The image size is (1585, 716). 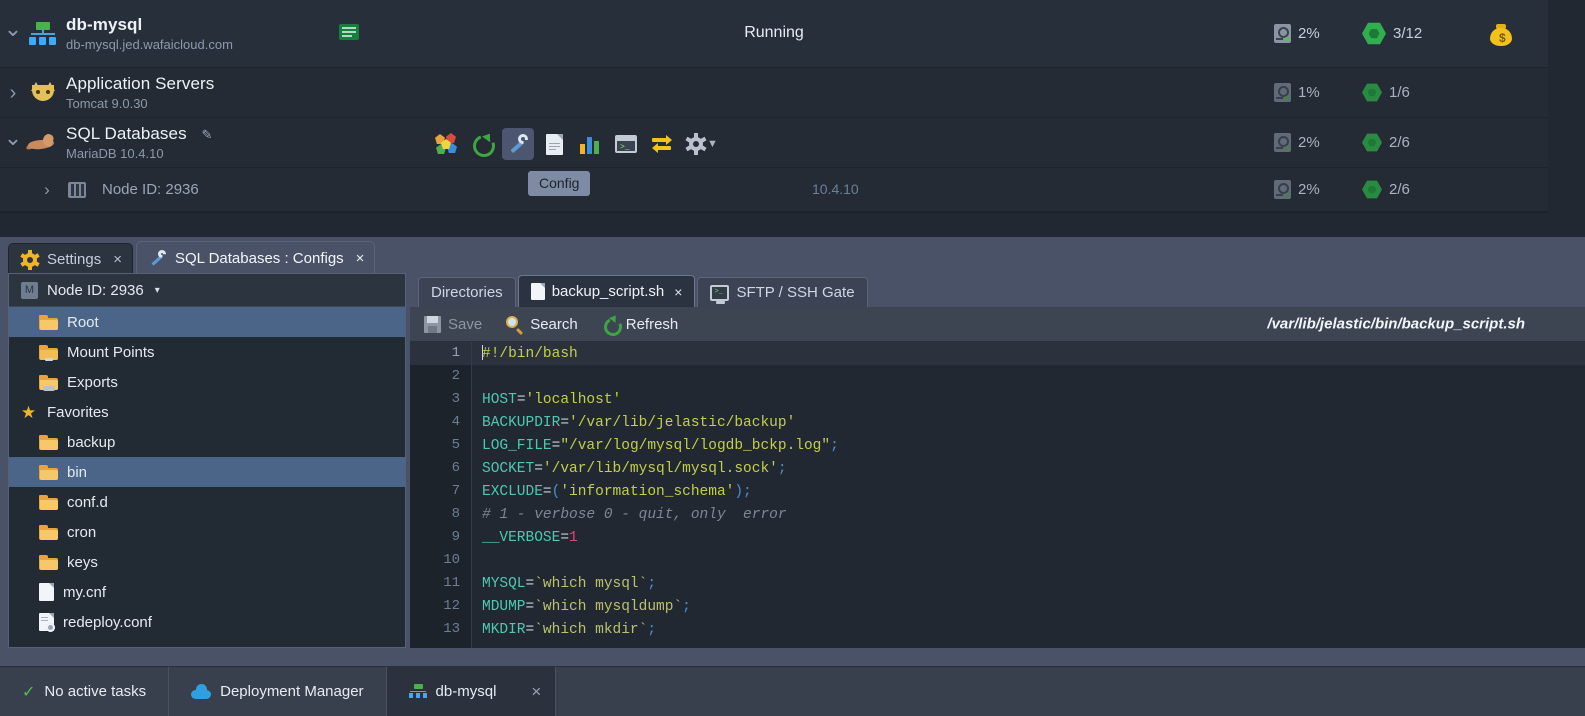 What do you see at coordinates (453, 324) in the screenshot?
I see `save-button: Save` at bounding box center [453, 324].